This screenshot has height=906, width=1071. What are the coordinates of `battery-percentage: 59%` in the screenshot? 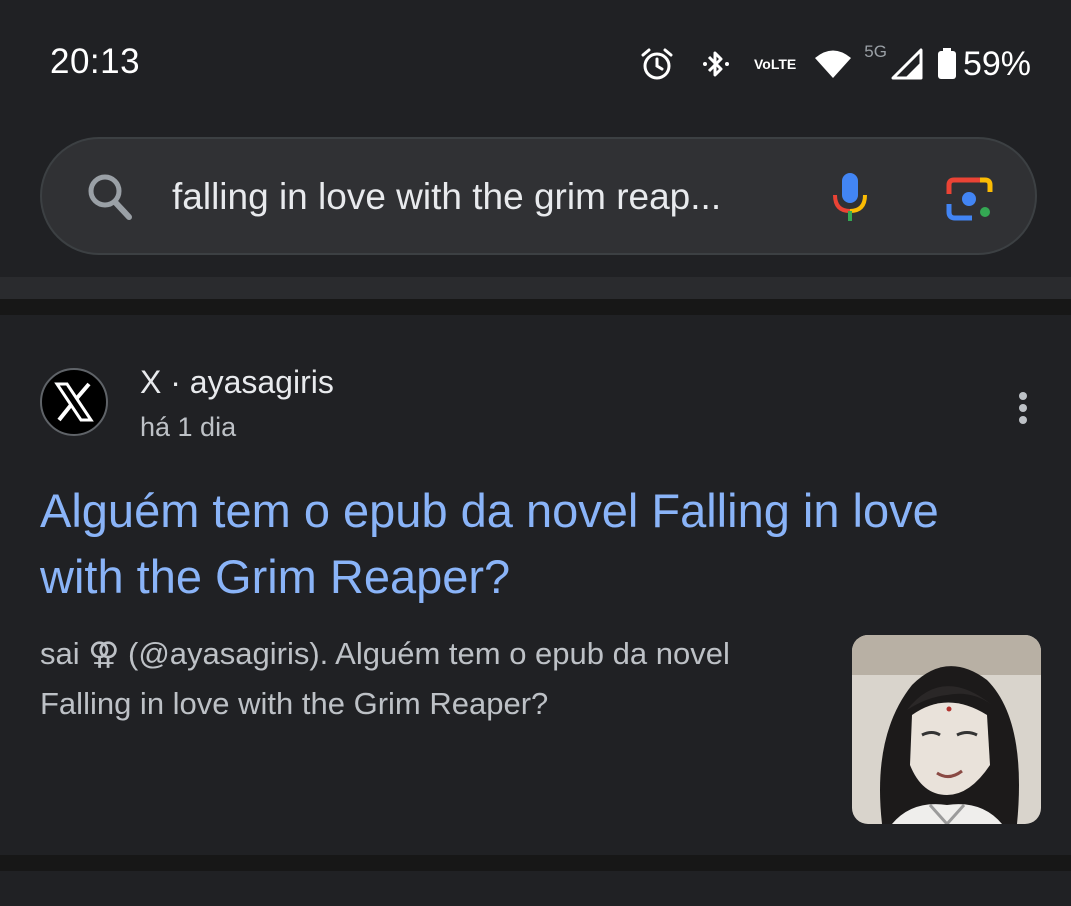 It's located at (996, 63).